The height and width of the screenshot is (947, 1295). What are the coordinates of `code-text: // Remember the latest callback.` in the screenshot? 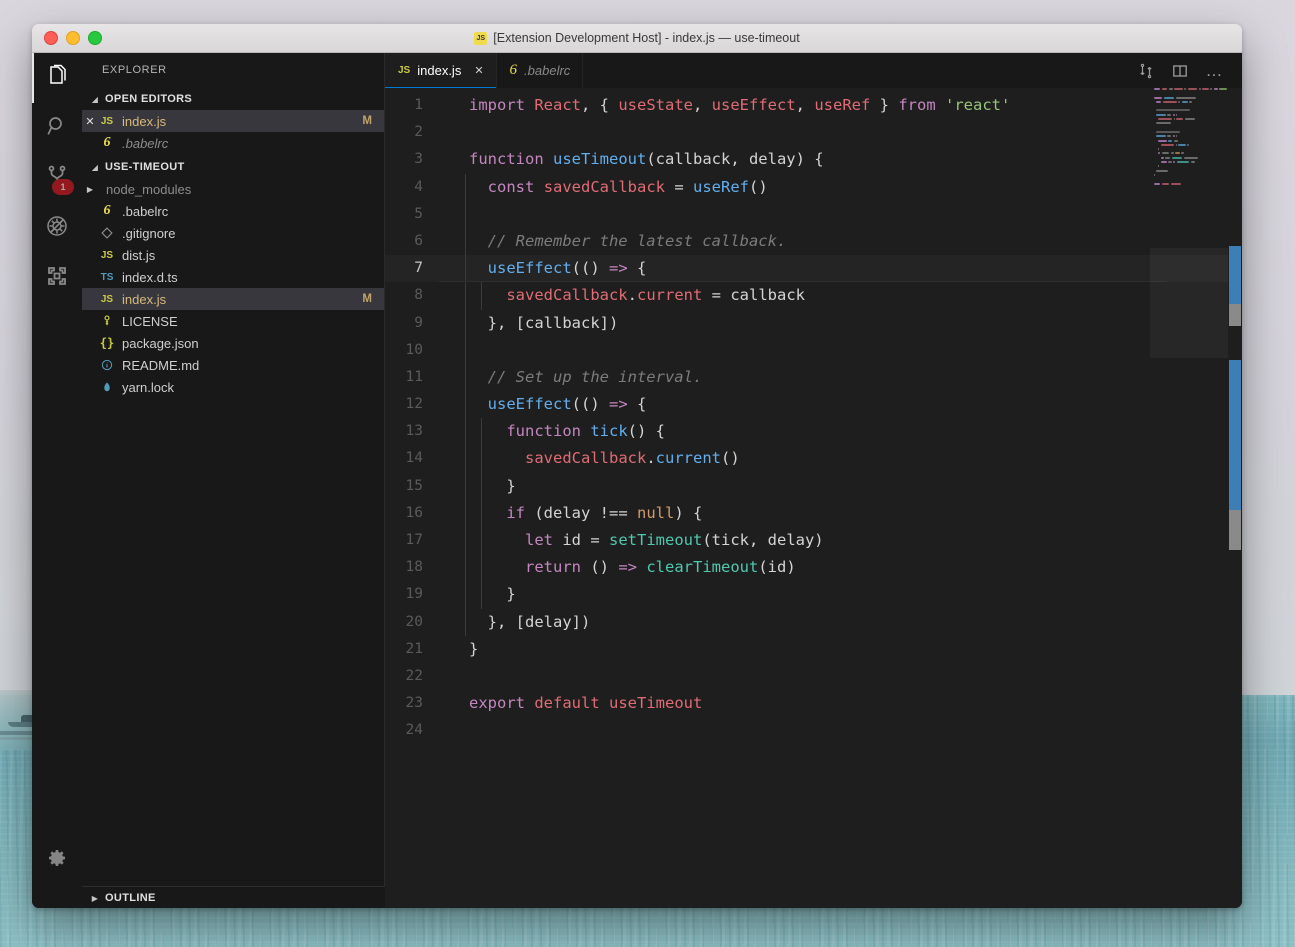 It's located at (612, 241).